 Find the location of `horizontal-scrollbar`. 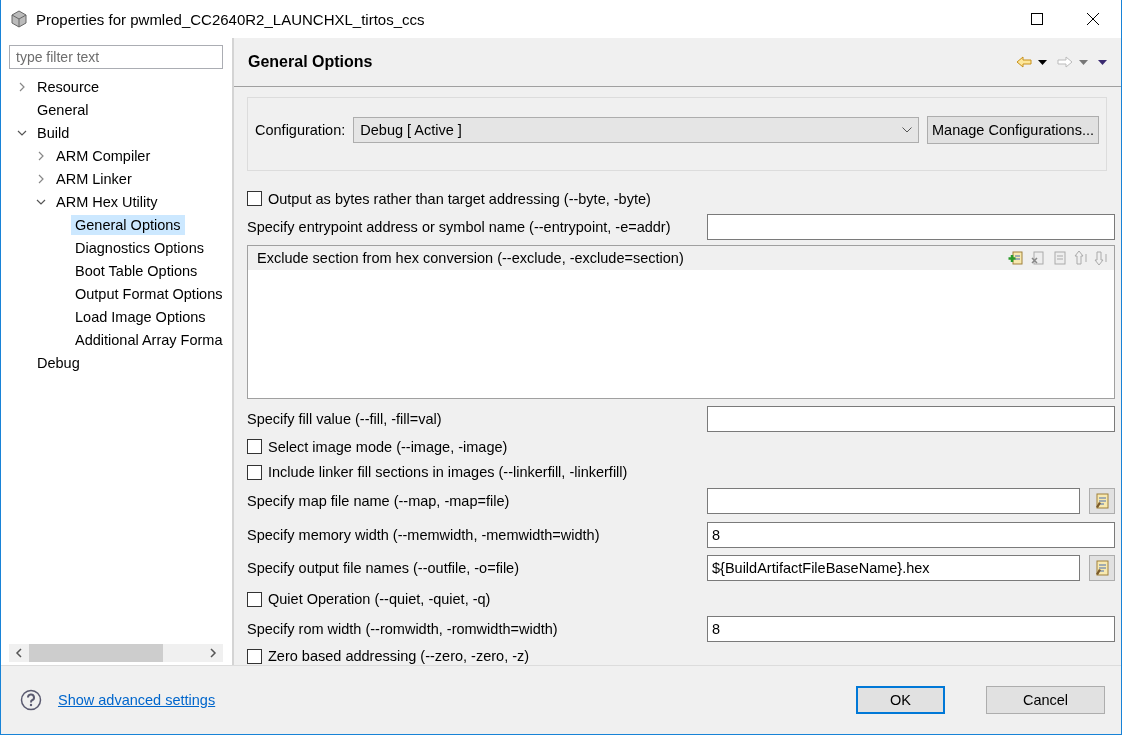

horizontal-scrollbar is located at coordinates (116, 653).